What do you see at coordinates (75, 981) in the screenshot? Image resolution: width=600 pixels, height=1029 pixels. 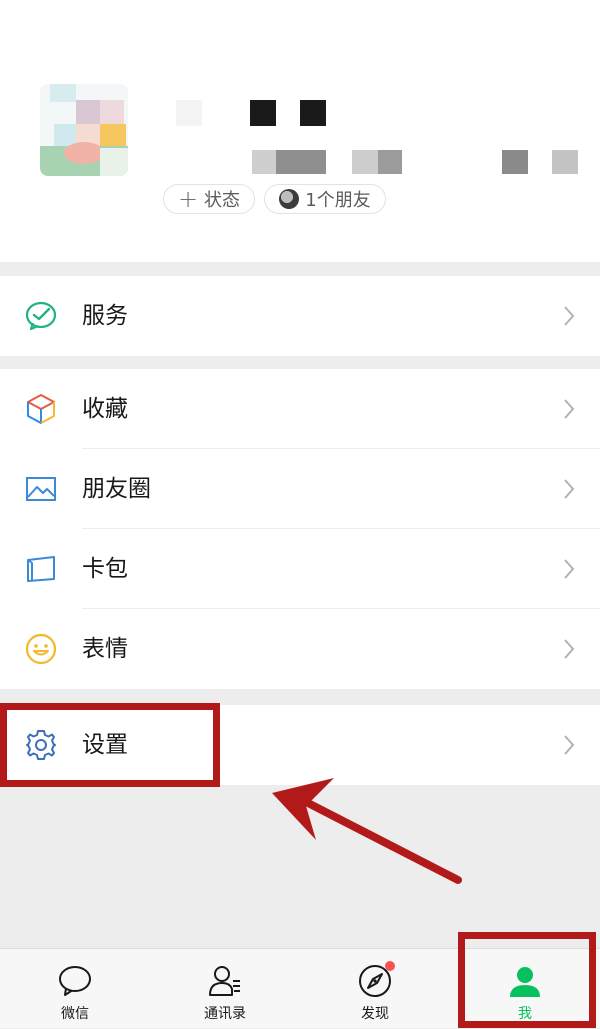 I see `chat-bubble-icon` at bounding box center [75, 981].